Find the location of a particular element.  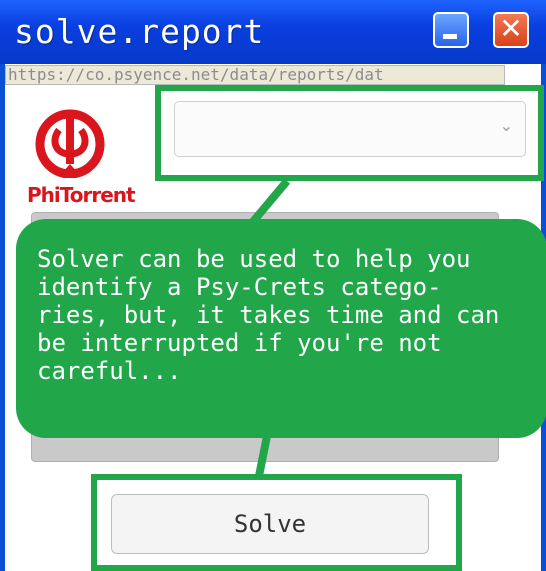

window-title: solve.report is located at coordinates (139, 31).